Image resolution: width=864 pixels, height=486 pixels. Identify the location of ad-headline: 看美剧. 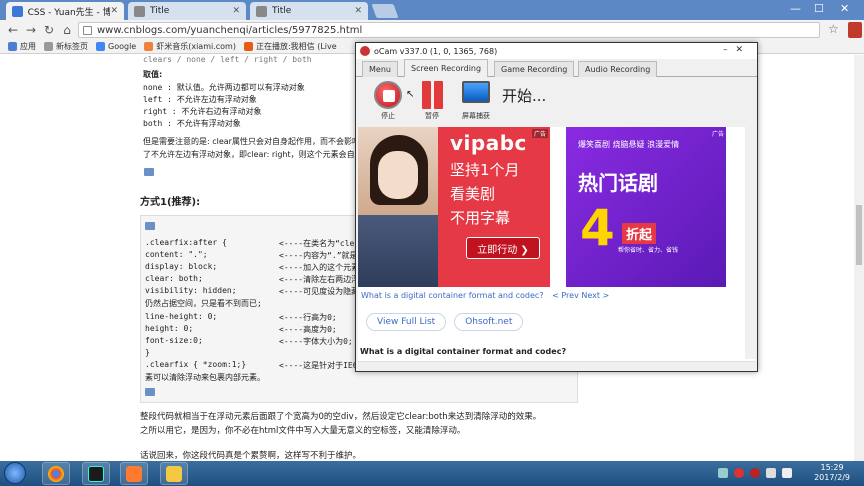
(473, 194).